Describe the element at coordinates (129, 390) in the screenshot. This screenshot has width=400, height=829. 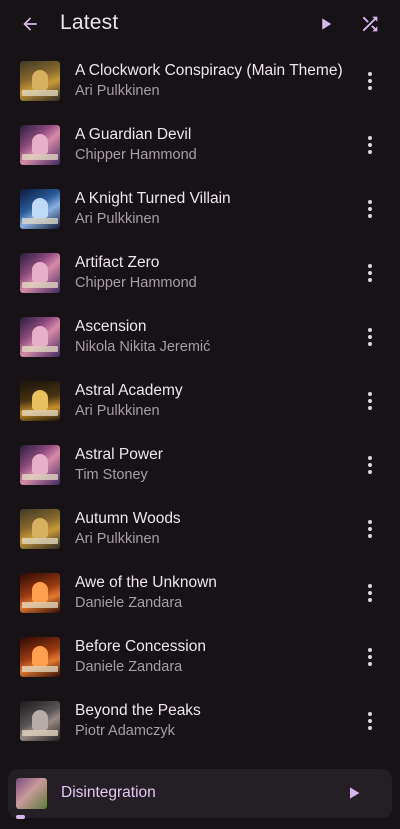
I see `song-title: Astral Academy` at that location.